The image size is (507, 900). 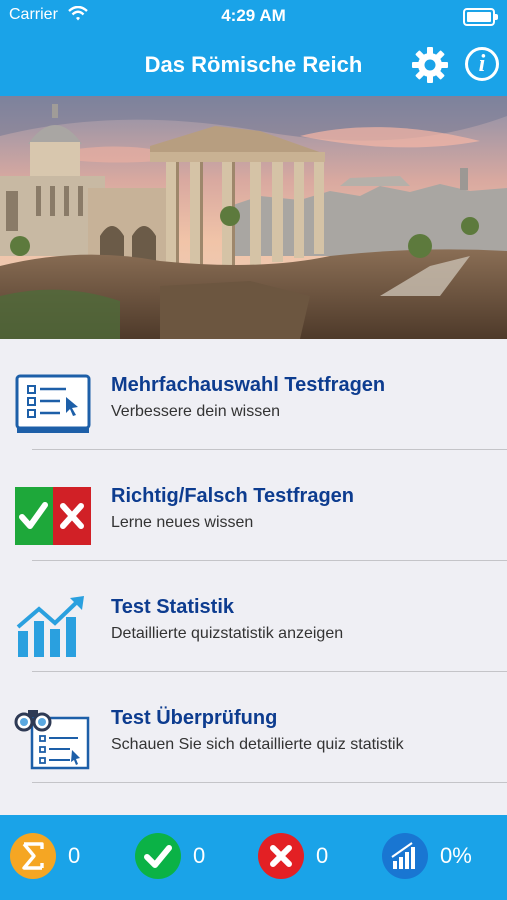 What do you see at coordinates (322, 855) in the screenshot?
I see `stat-wrong-value: 0` at bounding box center [322, 855].